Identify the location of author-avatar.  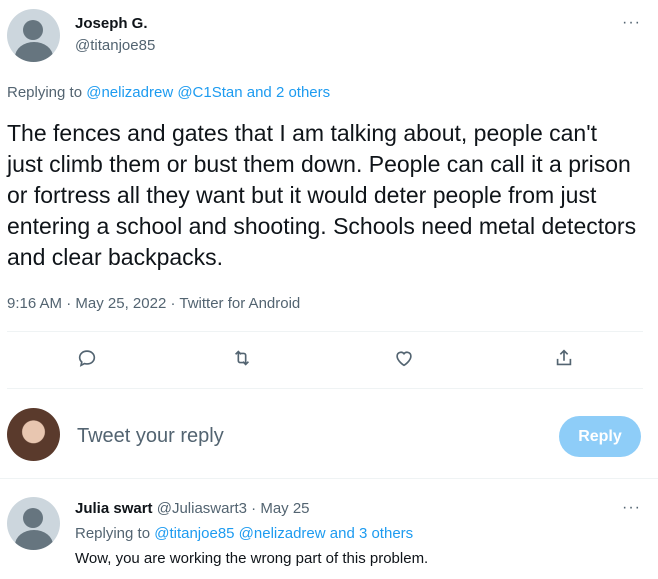
(33, 35).